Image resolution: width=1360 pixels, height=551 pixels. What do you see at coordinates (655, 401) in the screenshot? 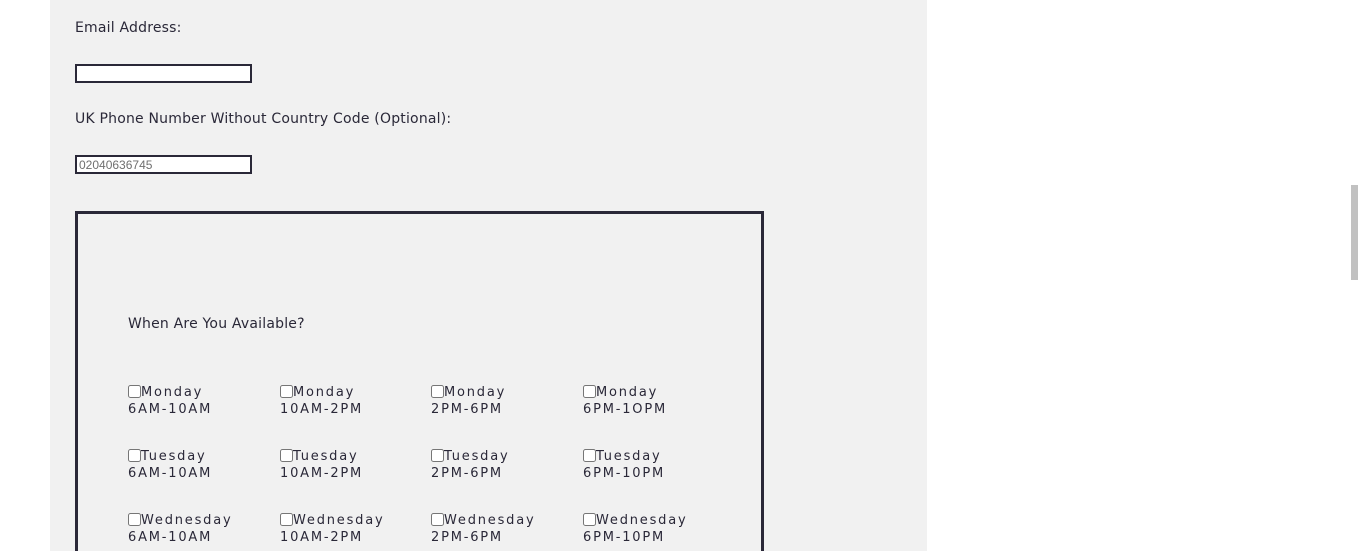
I see `slot-monday-6pm-10pm: Monday 6PM-1OPM` at bounding box center [655, 401].